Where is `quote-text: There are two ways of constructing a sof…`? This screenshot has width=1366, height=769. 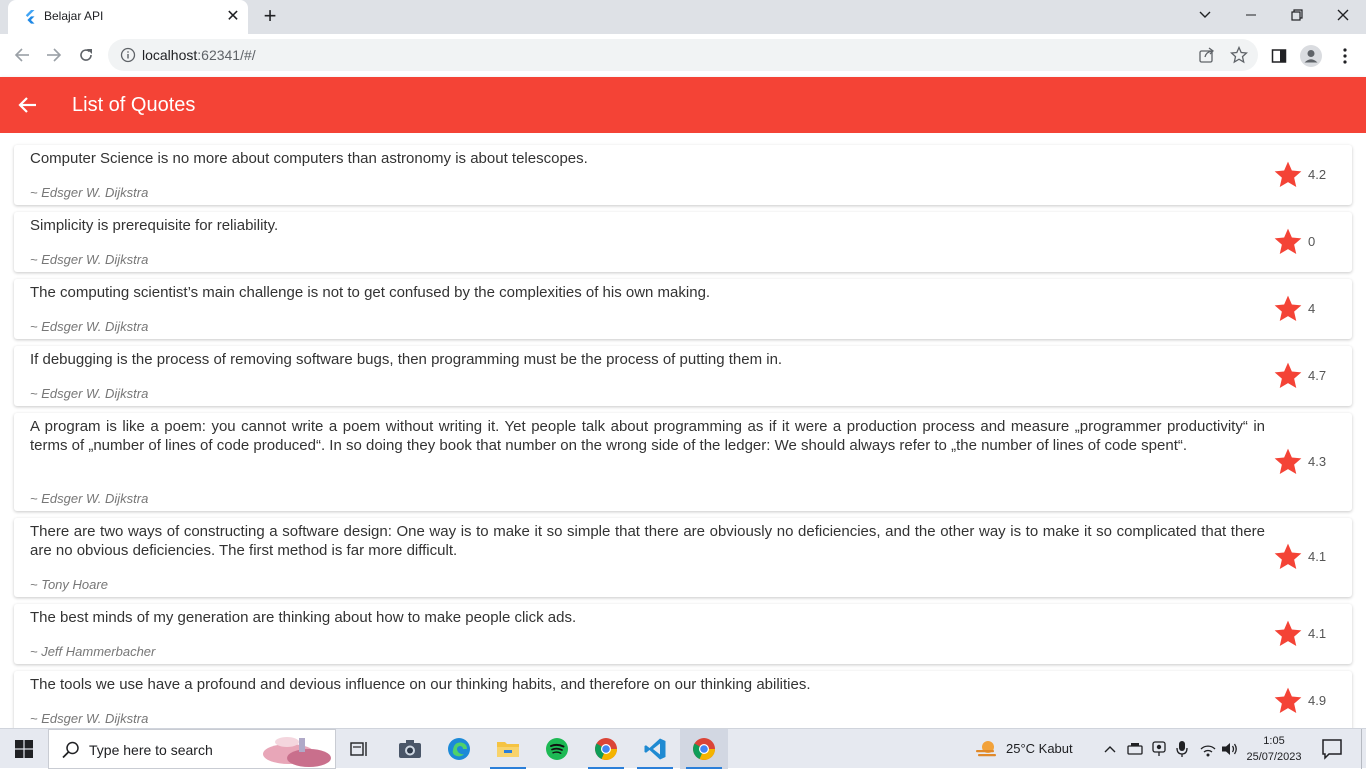 quote-text: There are two ways of constructing a sof… is located at coordinates (647, 541).